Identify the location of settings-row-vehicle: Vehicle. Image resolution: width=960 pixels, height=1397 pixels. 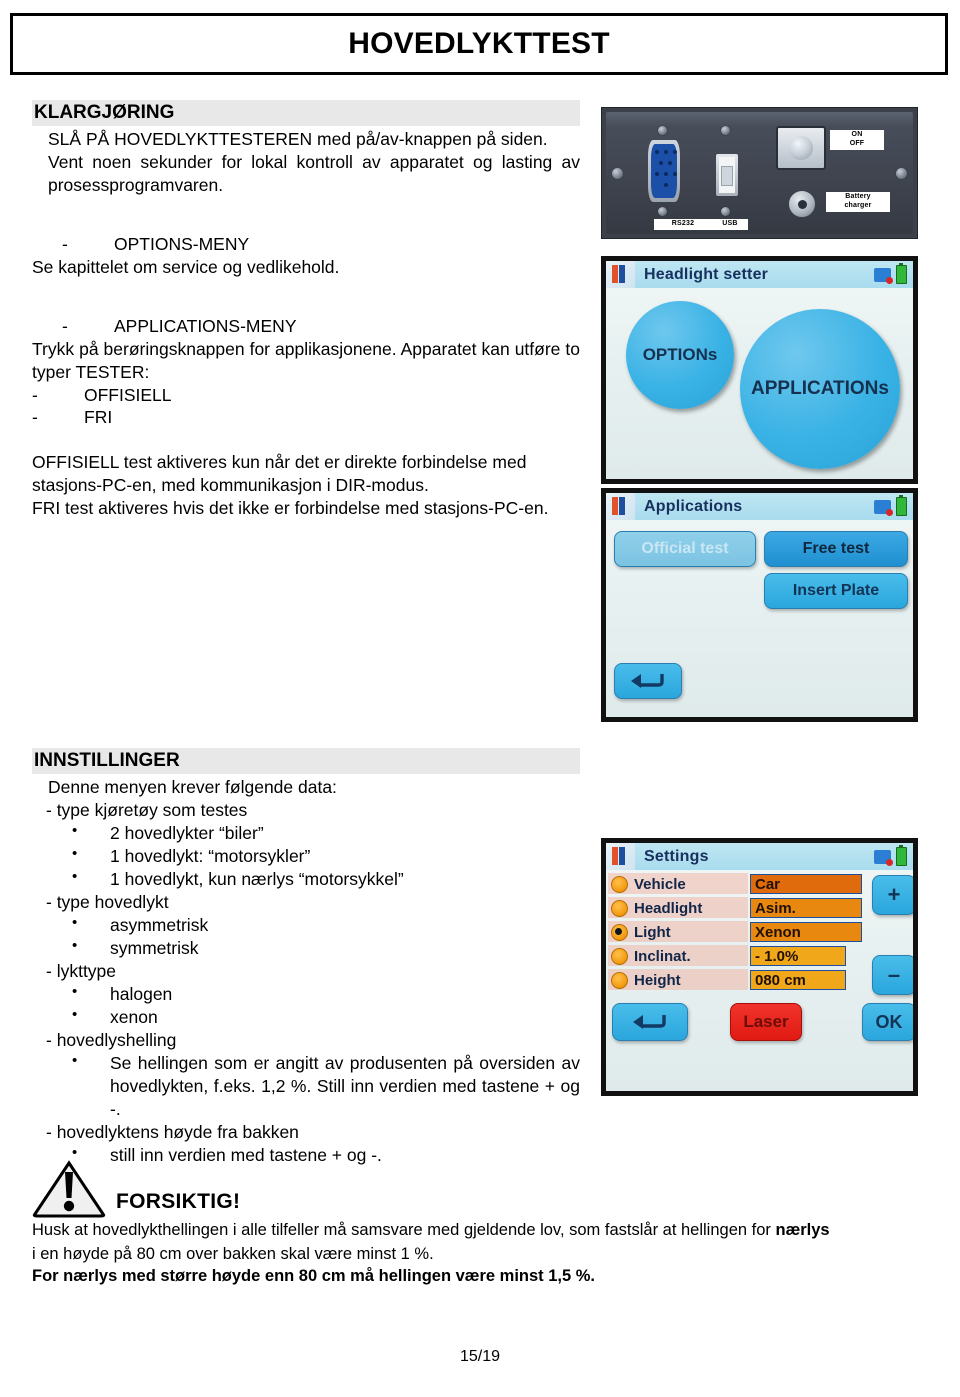
(648, 884).